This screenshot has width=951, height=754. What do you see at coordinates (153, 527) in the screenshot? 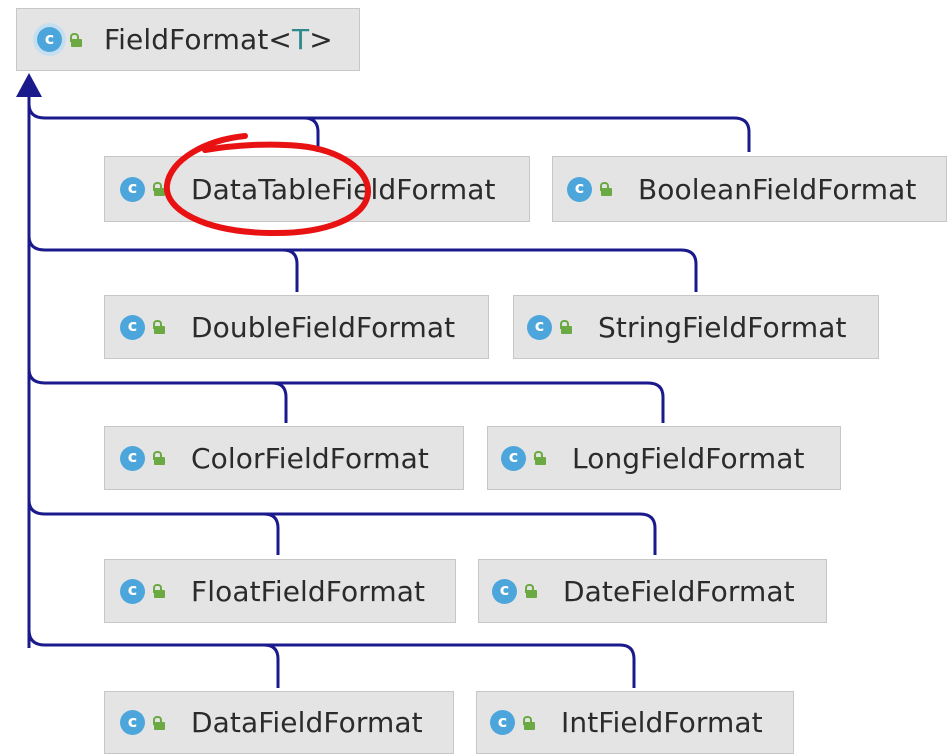
I see `edge-float` at bounding box center [153, 527].